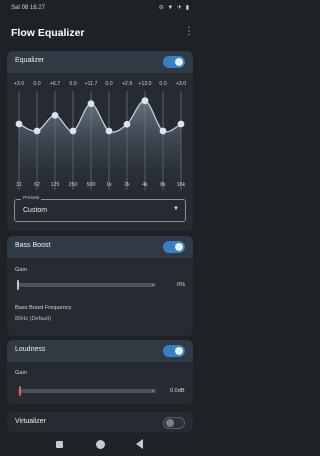 The width and height of the screenshot is (320, 456). I want to click on eq-band-frequency: 8k, so click(163, 185).